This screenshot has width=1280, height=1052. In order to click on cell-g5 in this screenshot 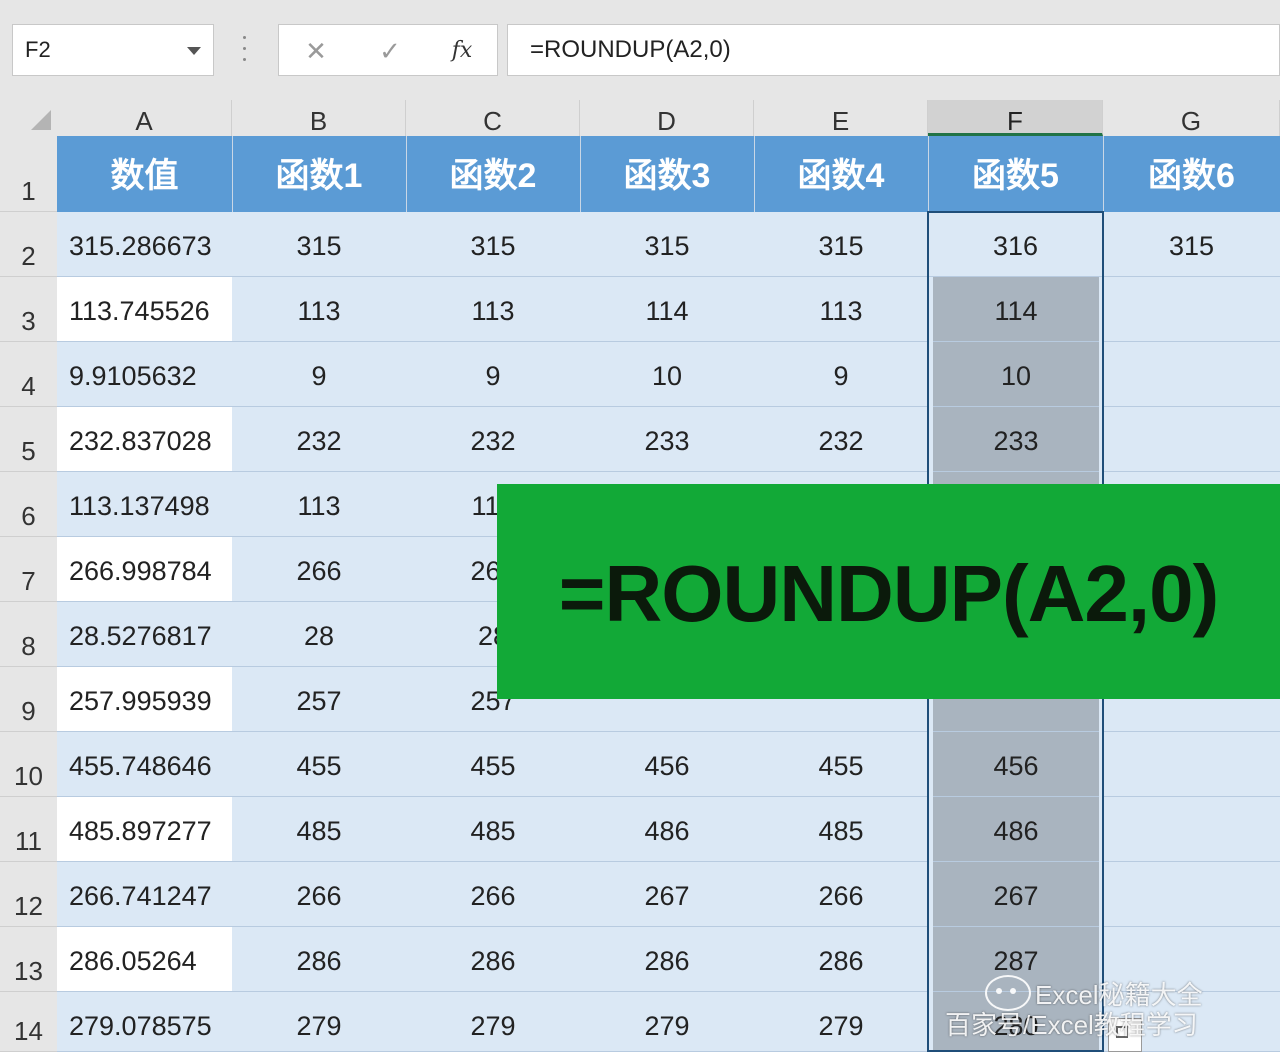, I will do `click(1191, 439)`.